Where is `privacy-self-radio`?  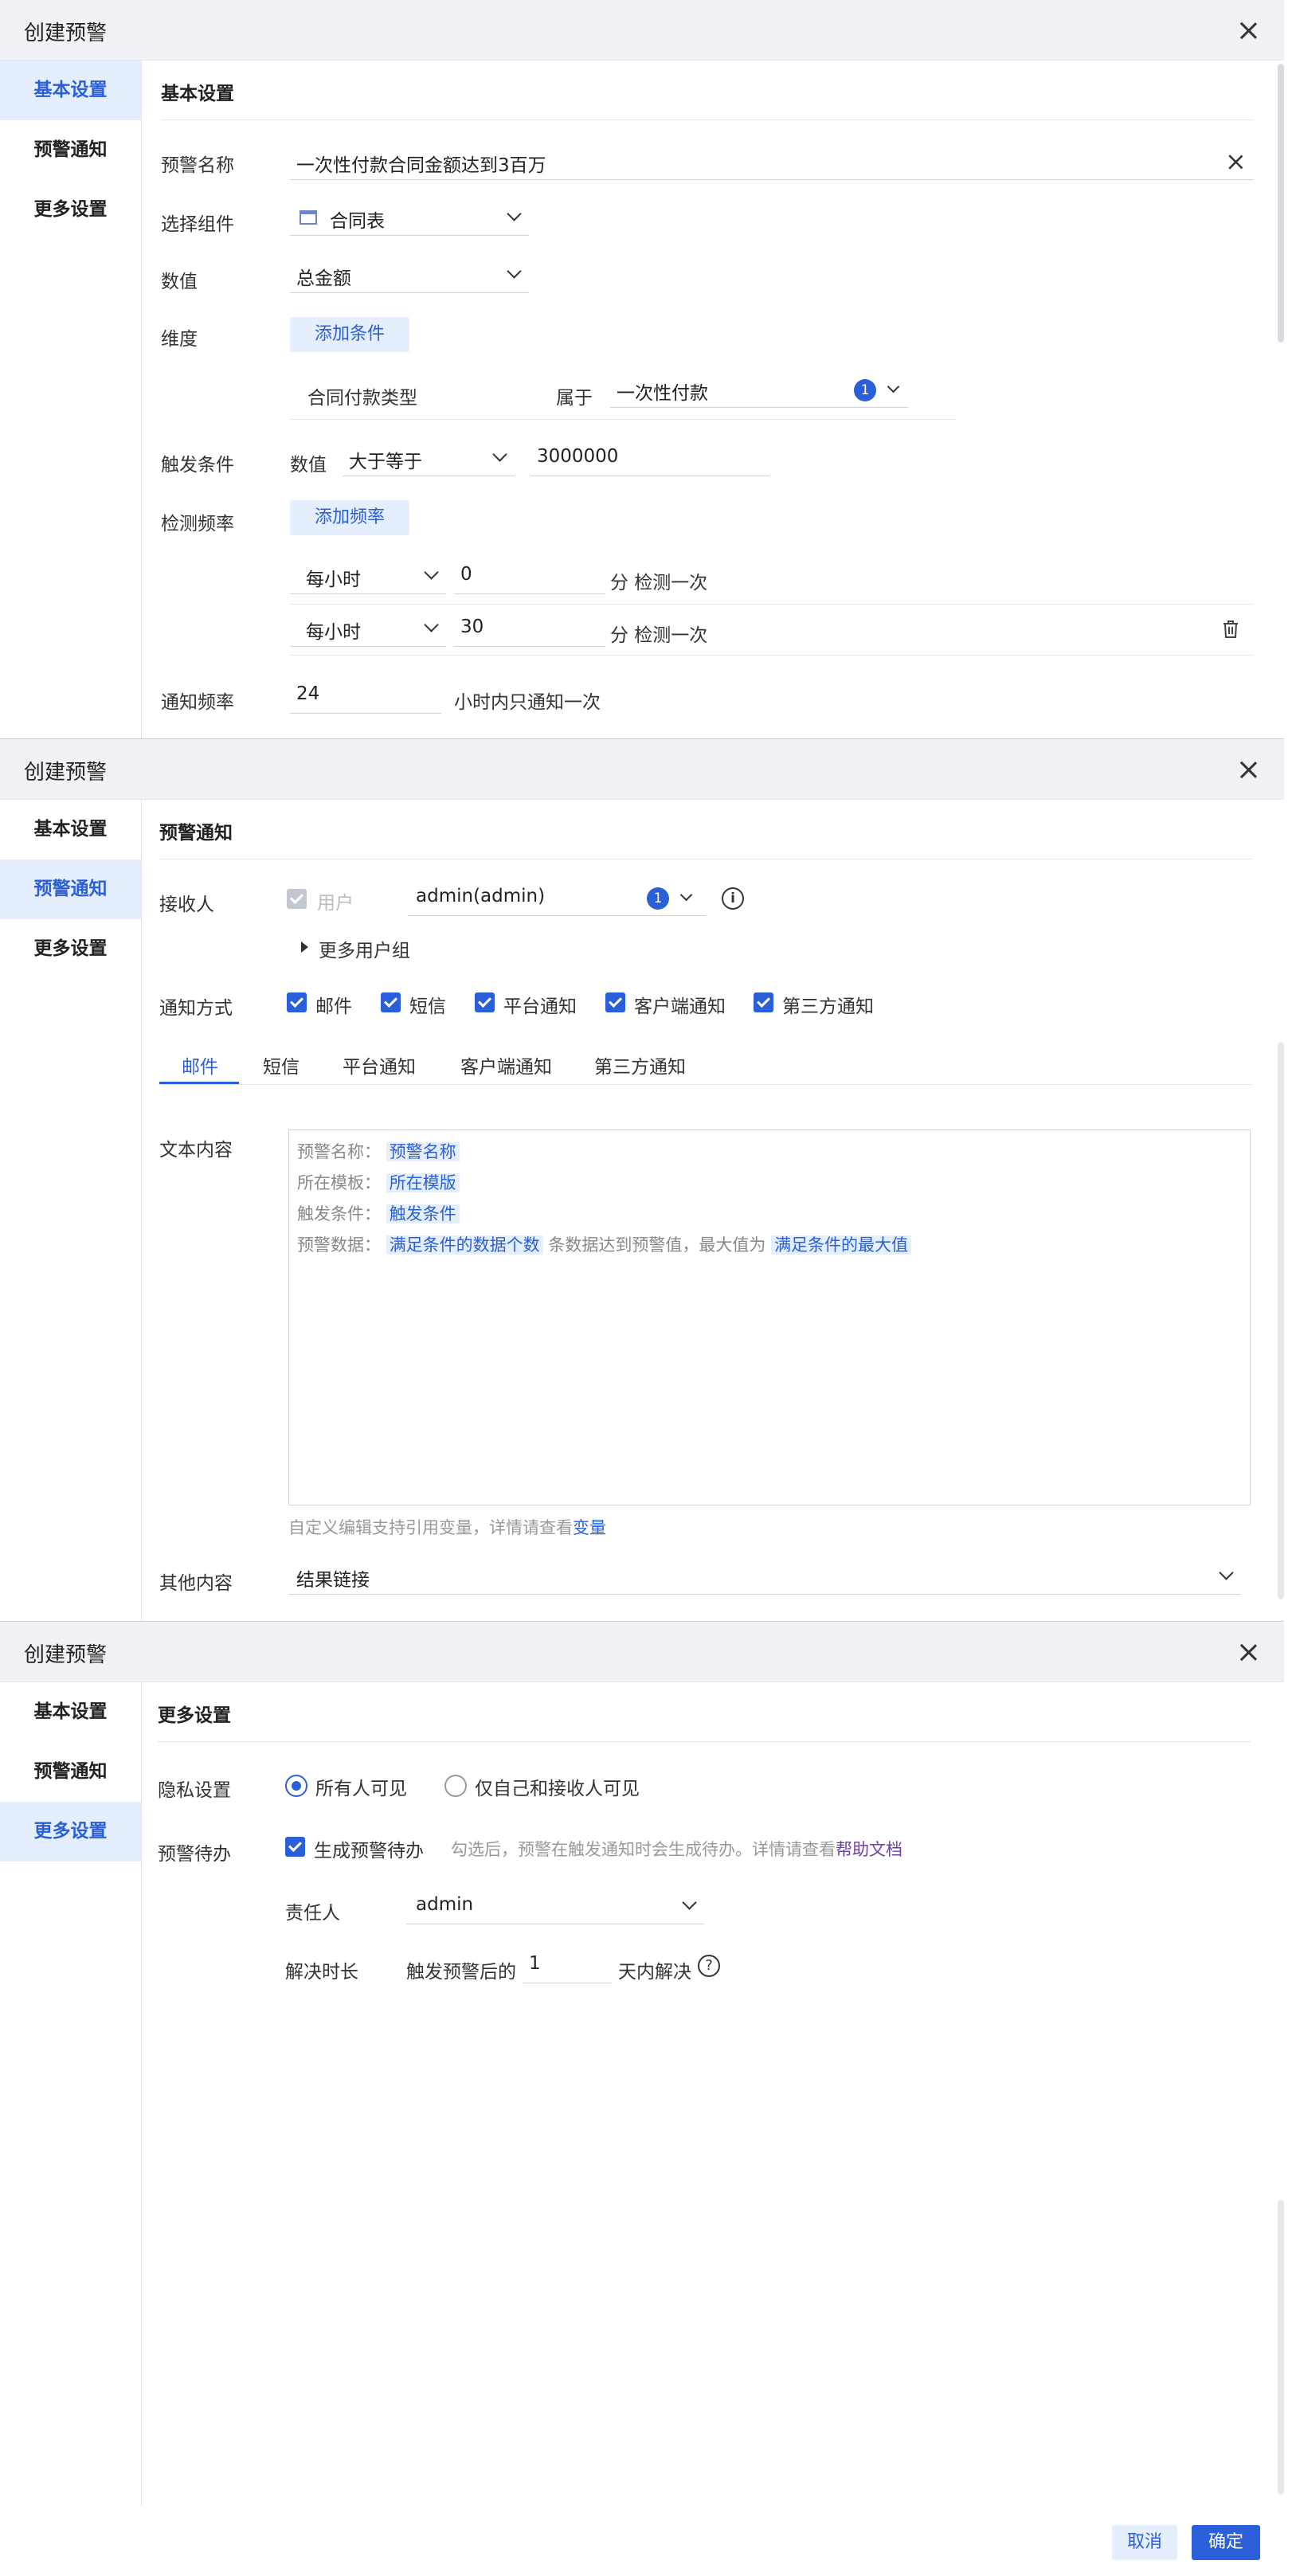 privacy-self-radio is located at coordinates (455, 1786).